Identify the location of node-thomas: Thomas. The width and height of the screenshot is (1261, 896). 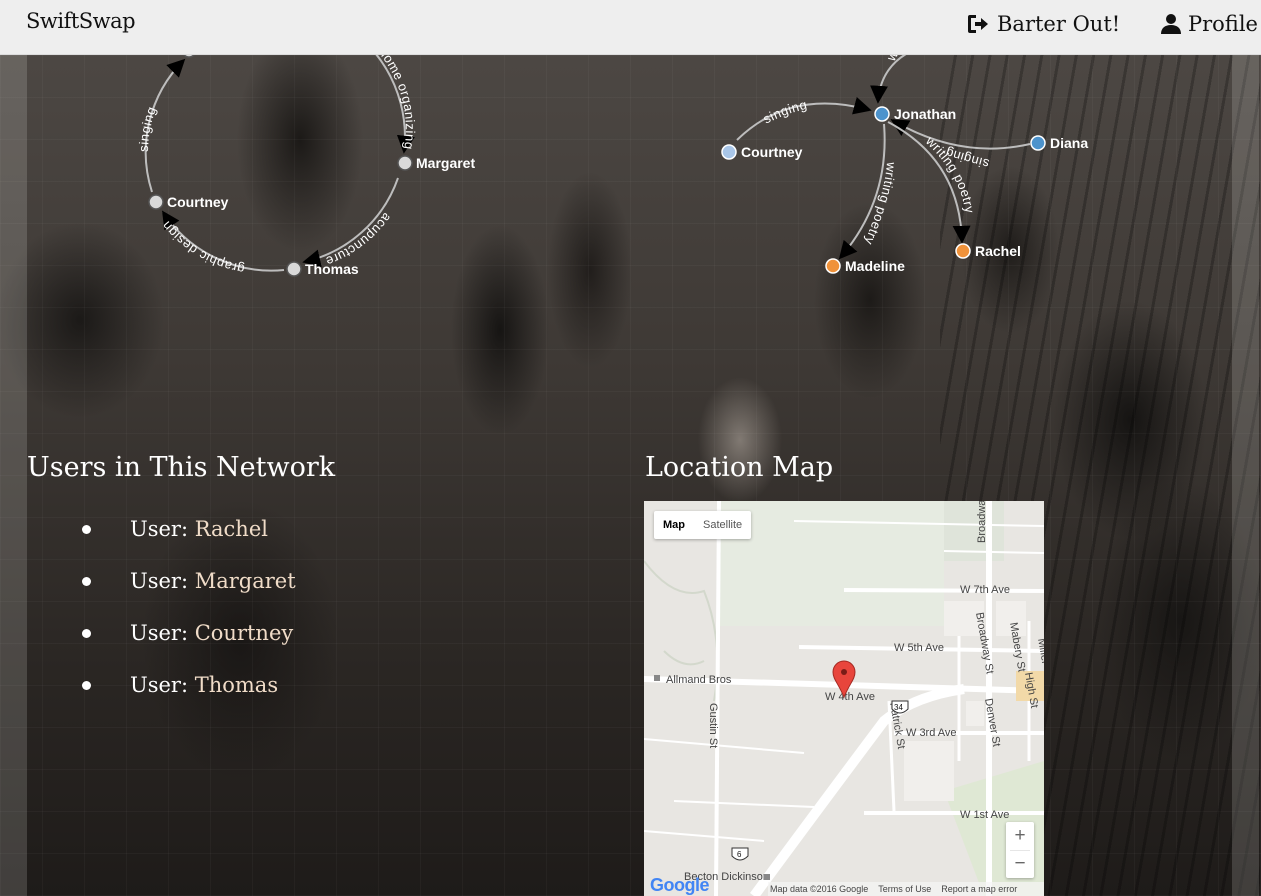
(322, 269).